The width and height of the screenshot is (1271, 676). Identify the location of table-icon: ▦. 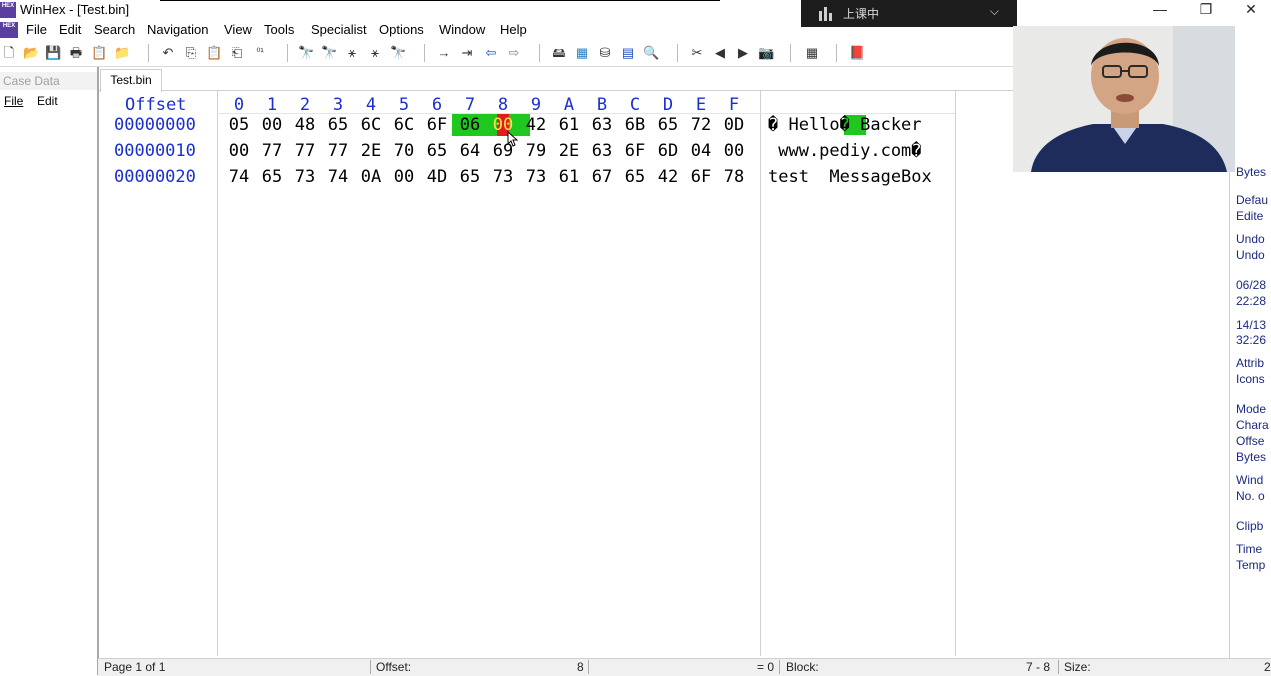
(812, 53).